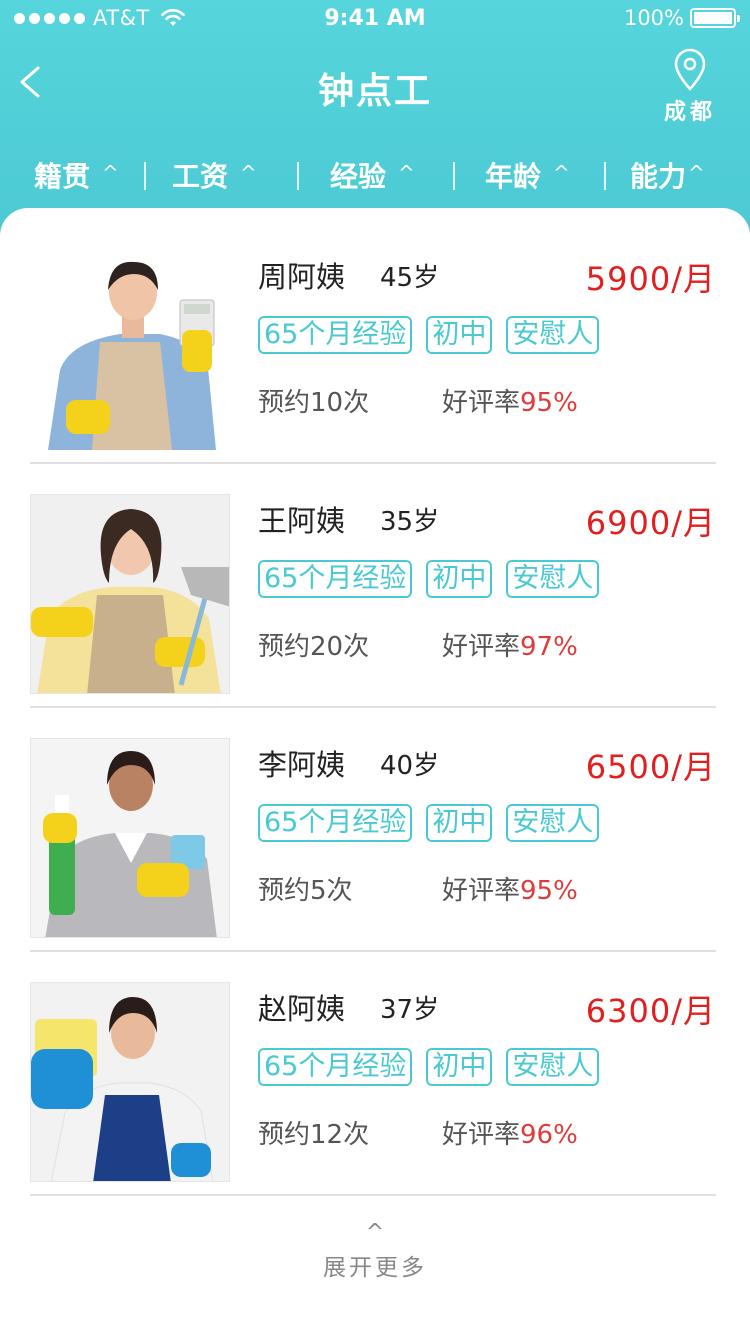  What do you see at coordinates (410, 522) in the screenshot?
I see `worker-age: 35岁` at bounding box center [410, 522].